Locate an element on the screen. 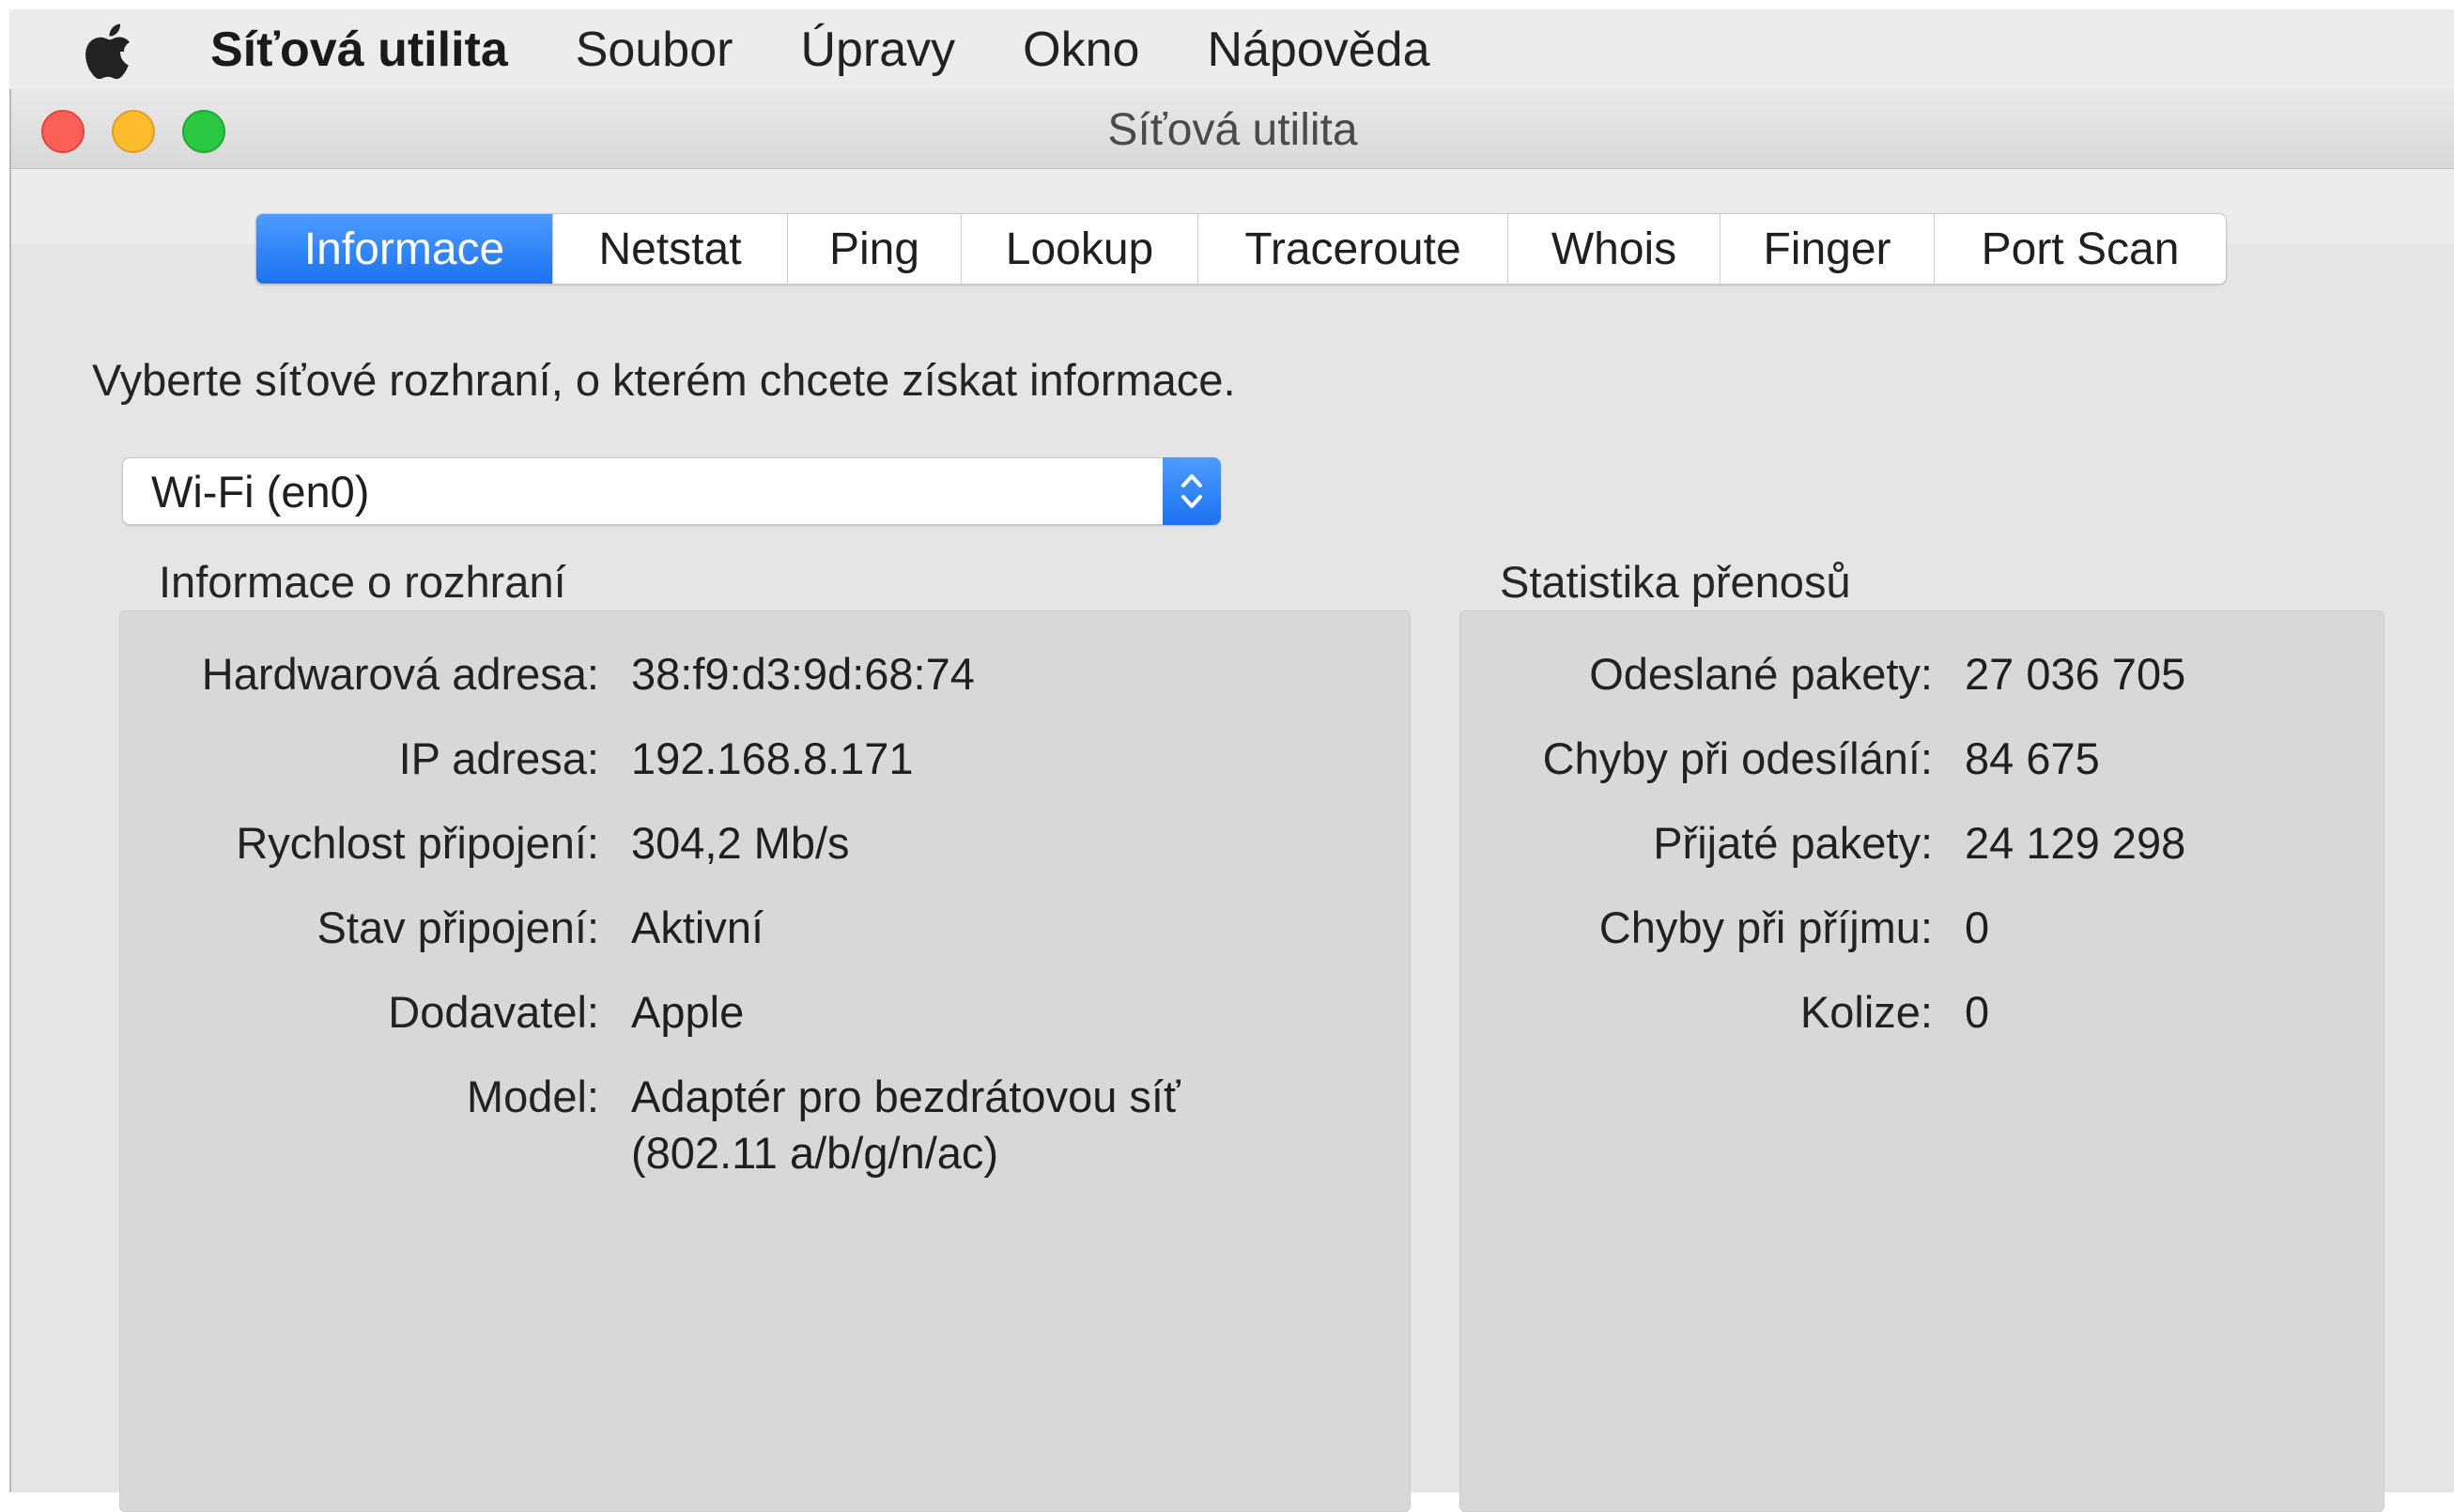  label-receive-errors: Chyby při příjmu: is located at coordinates (1765, 927).